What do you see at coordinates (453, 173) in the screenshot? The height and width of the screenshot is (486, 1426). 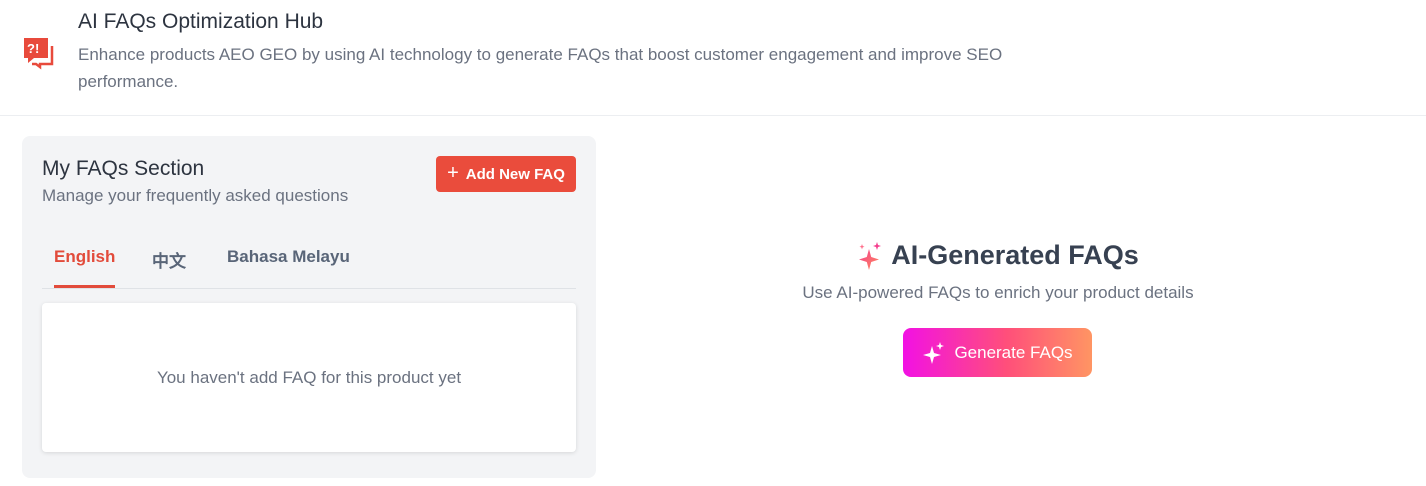 I see `plus-icon: +` at bounding box center [453, 173].